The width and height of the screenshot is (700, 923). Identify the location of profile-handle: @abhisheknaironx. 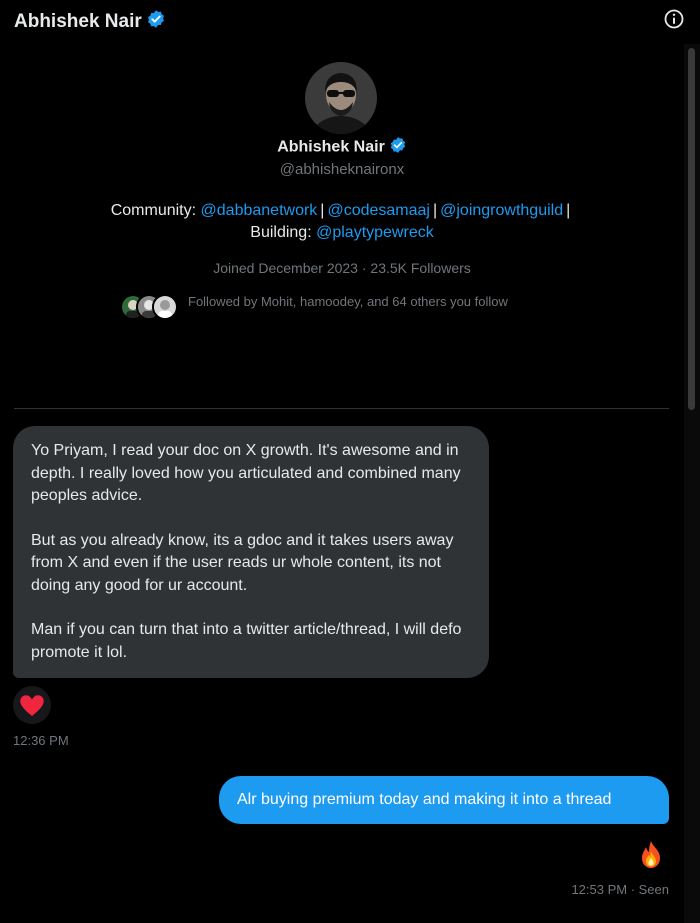
(342, 169).